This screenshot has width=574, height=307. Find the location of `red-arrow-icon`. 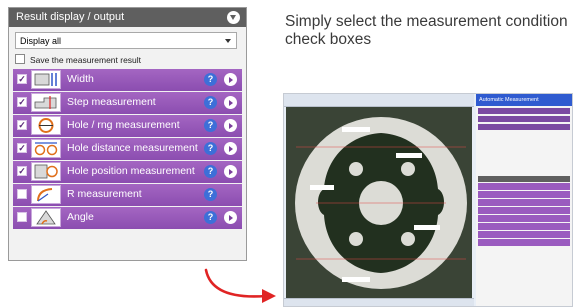

red-arrow-icon is located at coordinates (240, 285).